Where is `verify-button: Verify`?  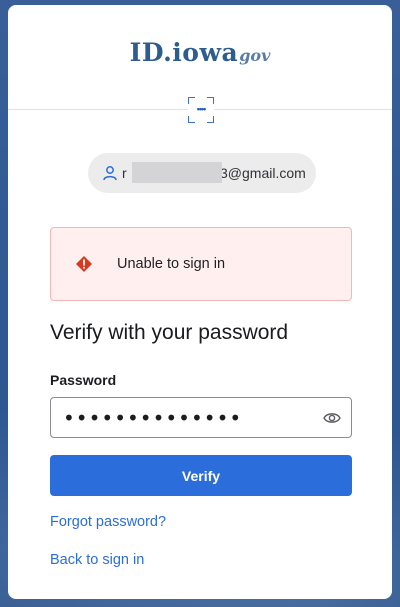 verify-button: Verify is located at coordinates (201, 475).